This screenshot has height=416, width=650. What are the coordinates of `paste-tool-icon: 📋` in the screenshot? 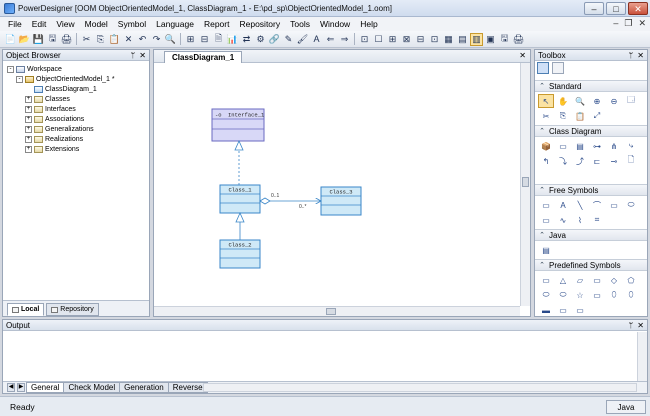 It's located at (580, 116).